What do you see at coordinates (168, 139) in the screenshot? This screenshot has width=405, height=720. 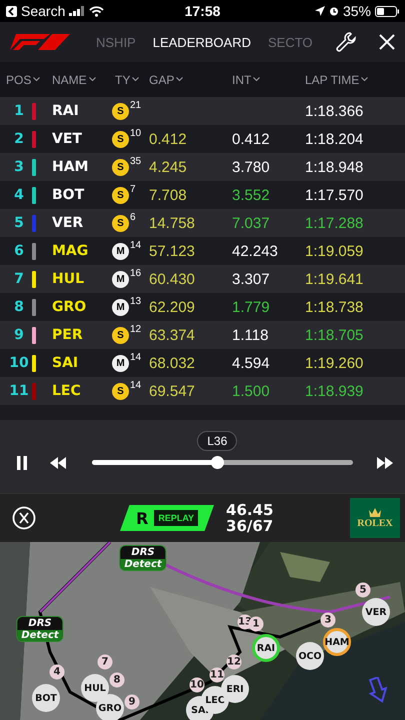 I see `gap-time: 0.412` at bounding box center [168, 139].